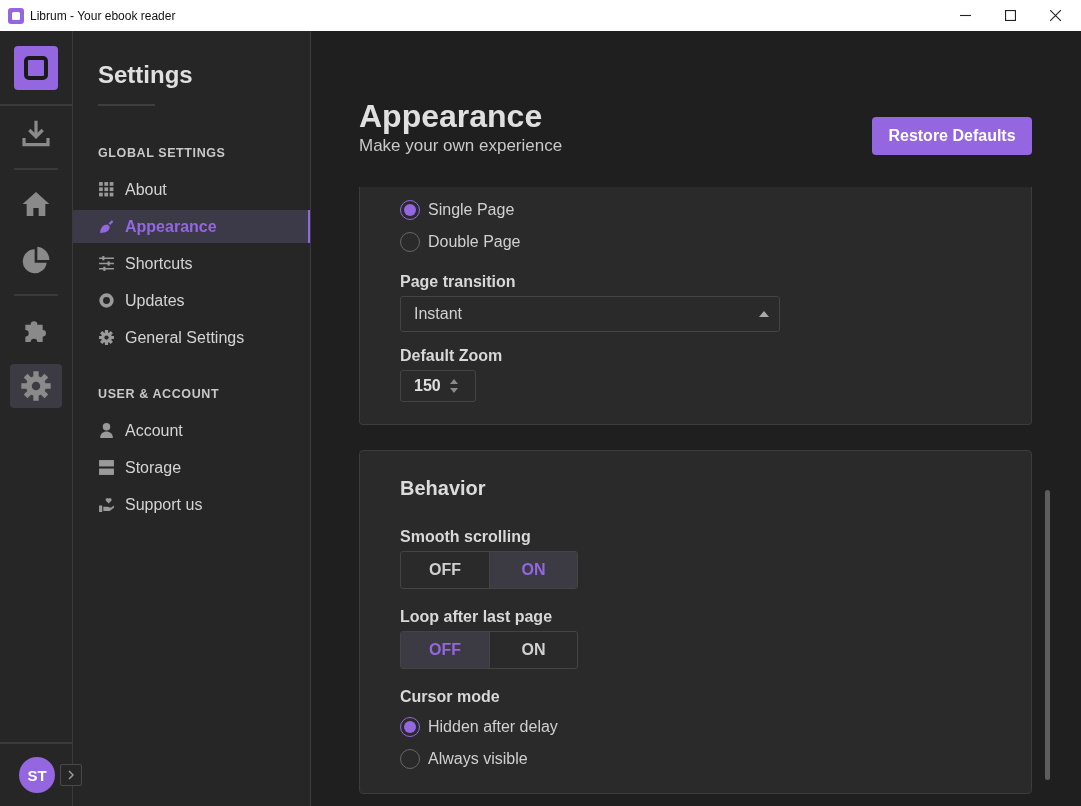 The width and height of the screenshot is (1081, 806). I want to click on radio-option: Always visible, so click(464, 759).